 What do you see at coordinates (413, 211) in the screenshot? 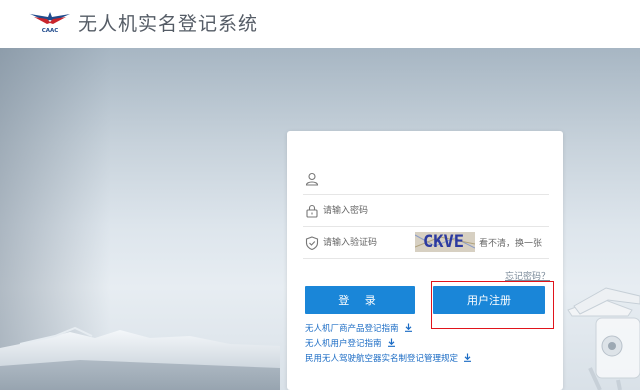
I see `password-input` at bounding box center [413, 211].